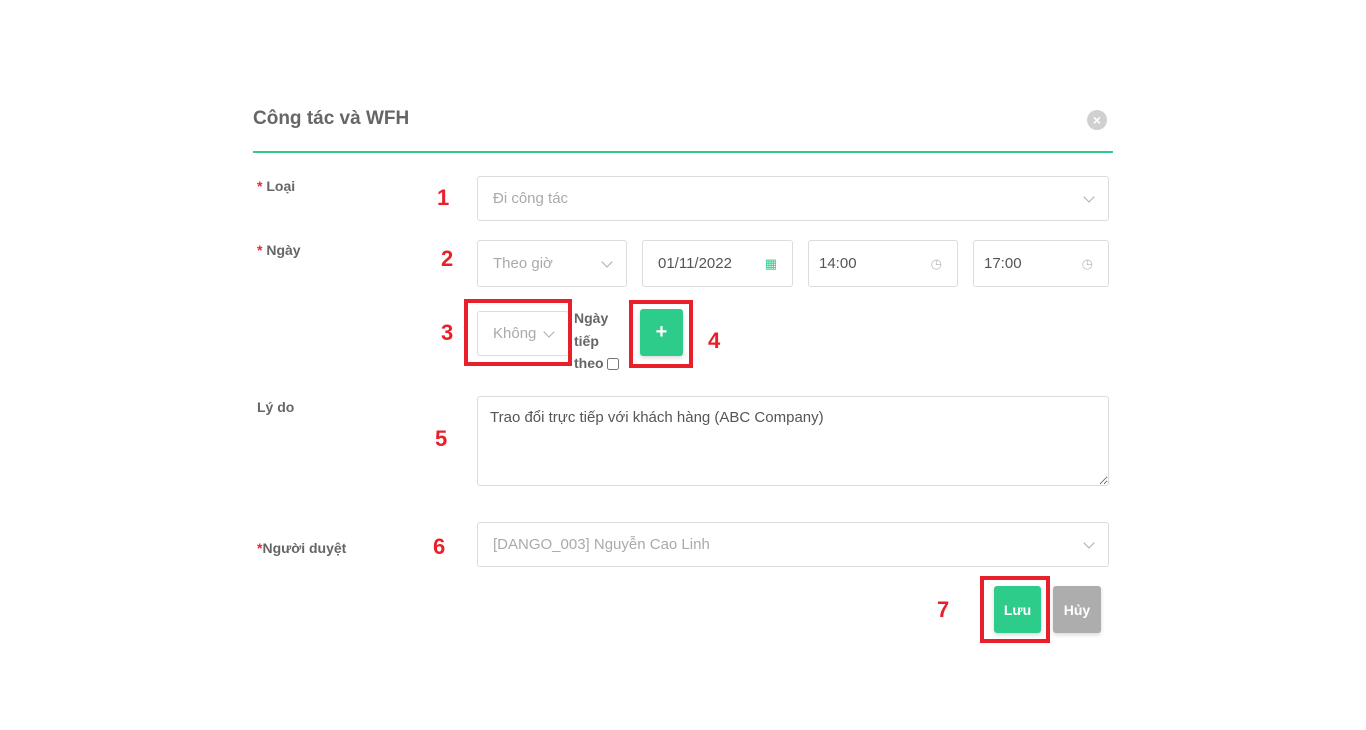 Image resolution: width=1366 pixels, height=730 pixels. I want to click on approver-value: [DANGO_003] Nguyễn Cao Linh, so click(601, 544).